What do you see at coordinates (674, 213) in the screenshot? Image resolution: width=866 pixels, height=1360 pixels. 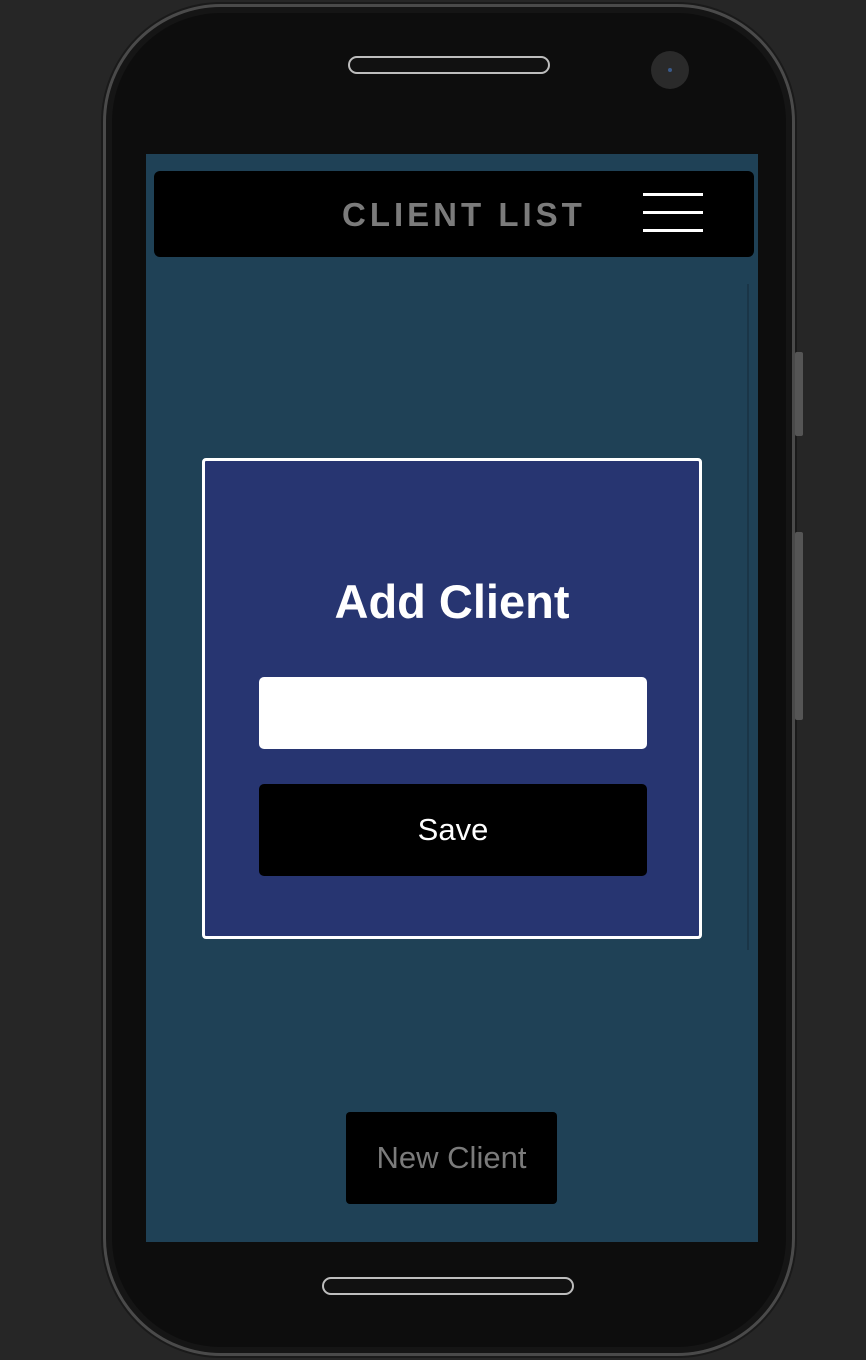 I see `hamburger-menu-icon` at bounding box center [674, 213].